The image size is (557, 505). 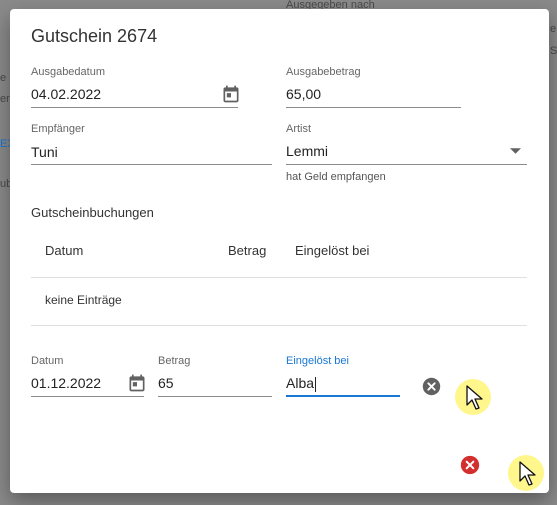 I want to click on column-header-datum: Datum, so click(x=64, y=250).